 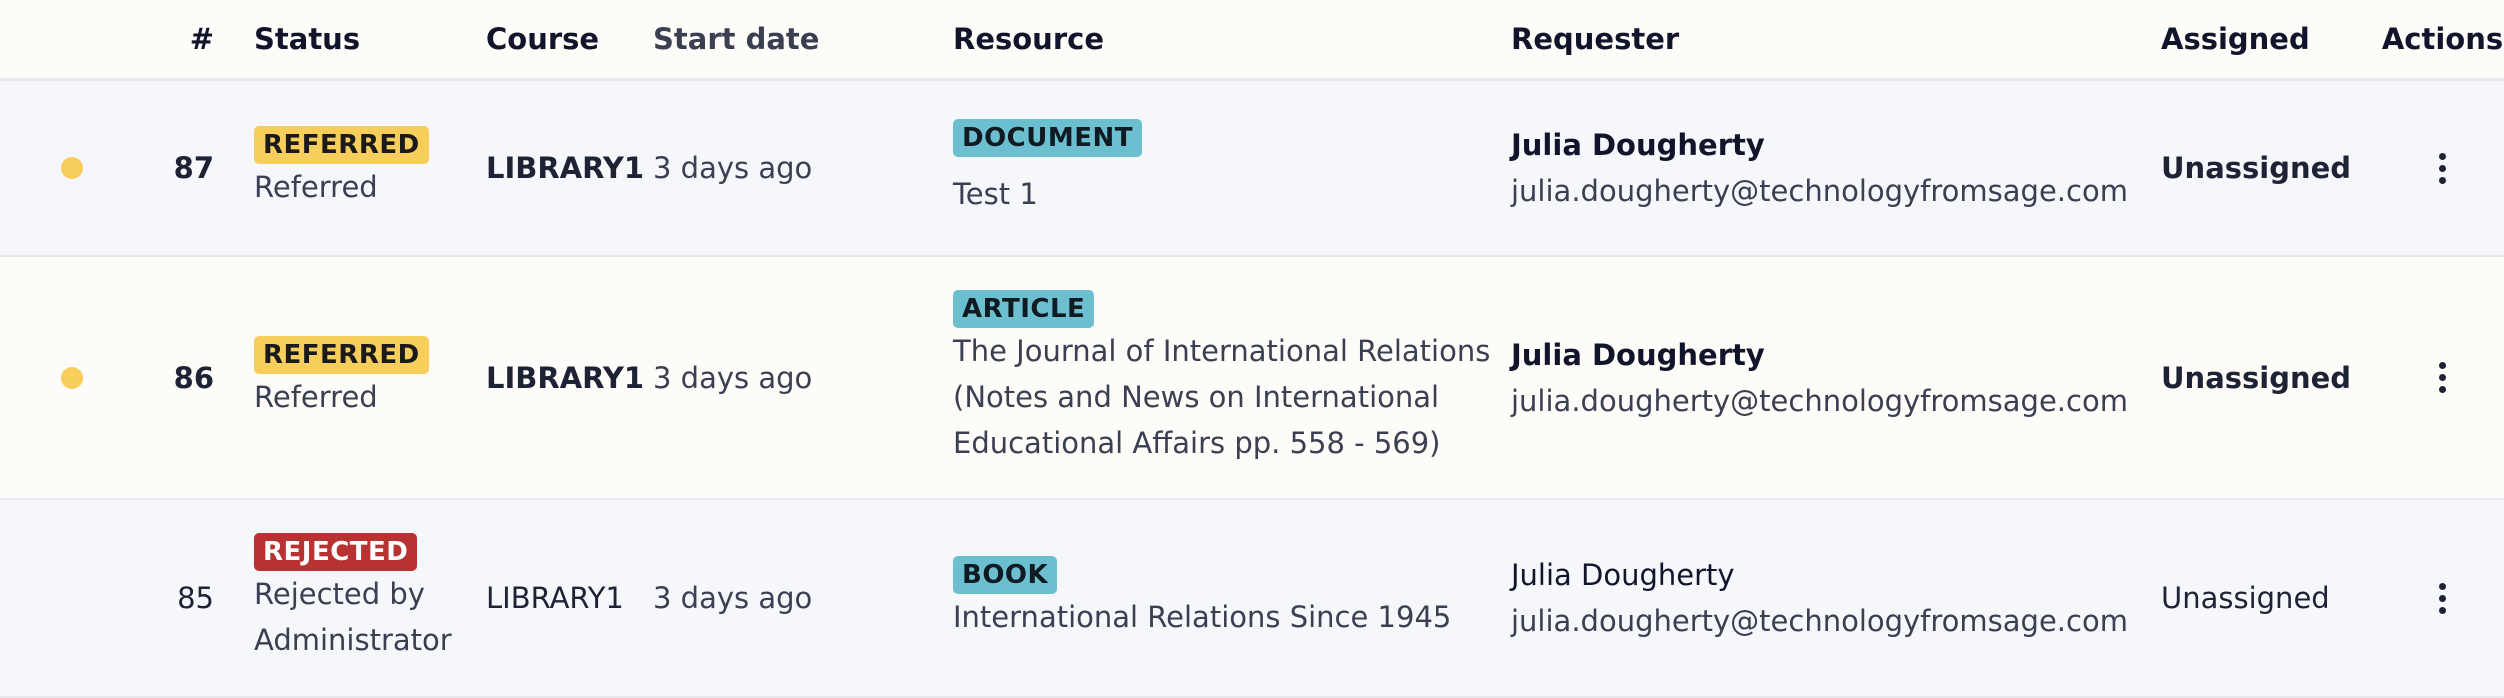 I want to click on status-cell: REJECTED Rejected by Administrator, so click(x=350, y=598).